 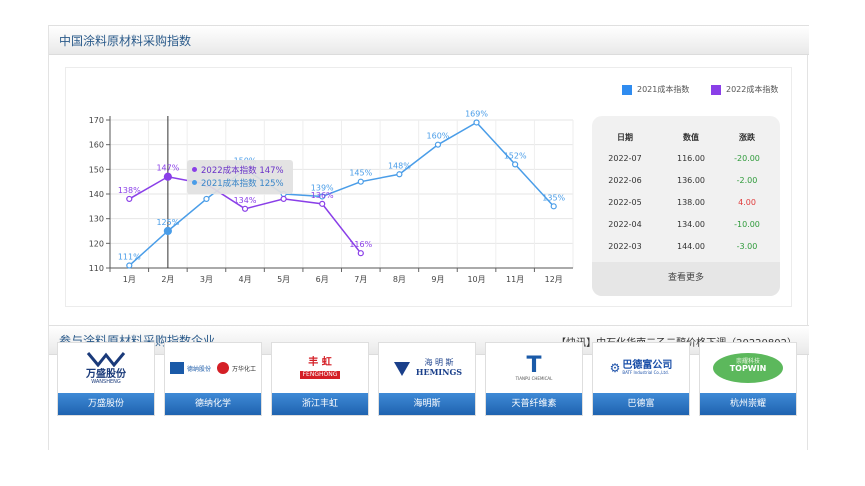 I want to click on view-more-button: 查看更多, so click(x=686, y=279).